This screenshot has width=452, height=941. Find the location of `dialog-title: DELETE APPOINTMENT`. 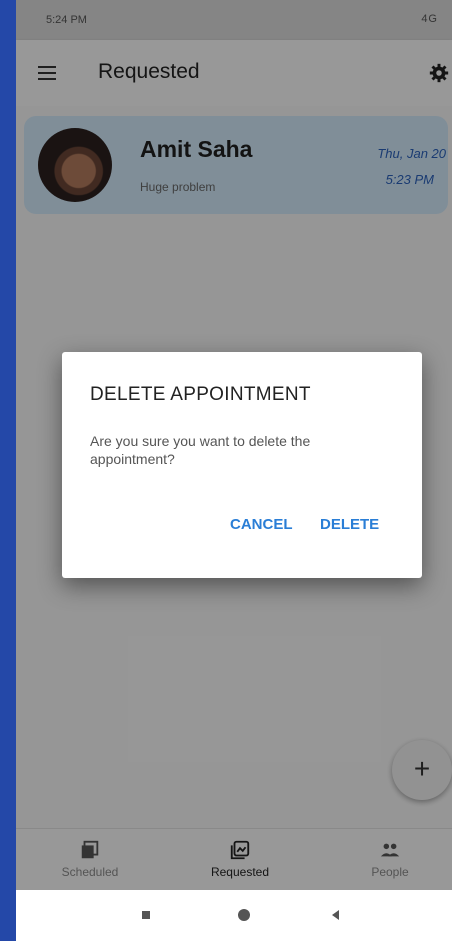

dialog-title: DELETE APPOINTMENT is located at coordinates (200, 394).